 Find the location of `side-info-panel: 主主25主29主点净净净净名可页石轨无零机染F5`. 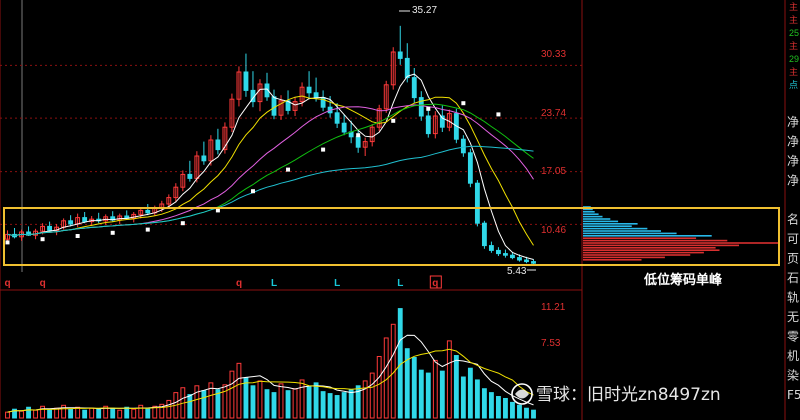

side-info-panel: 主主25主29主点净净净净名可页石轨无零机染F5 is located at coordinates (793, 201).